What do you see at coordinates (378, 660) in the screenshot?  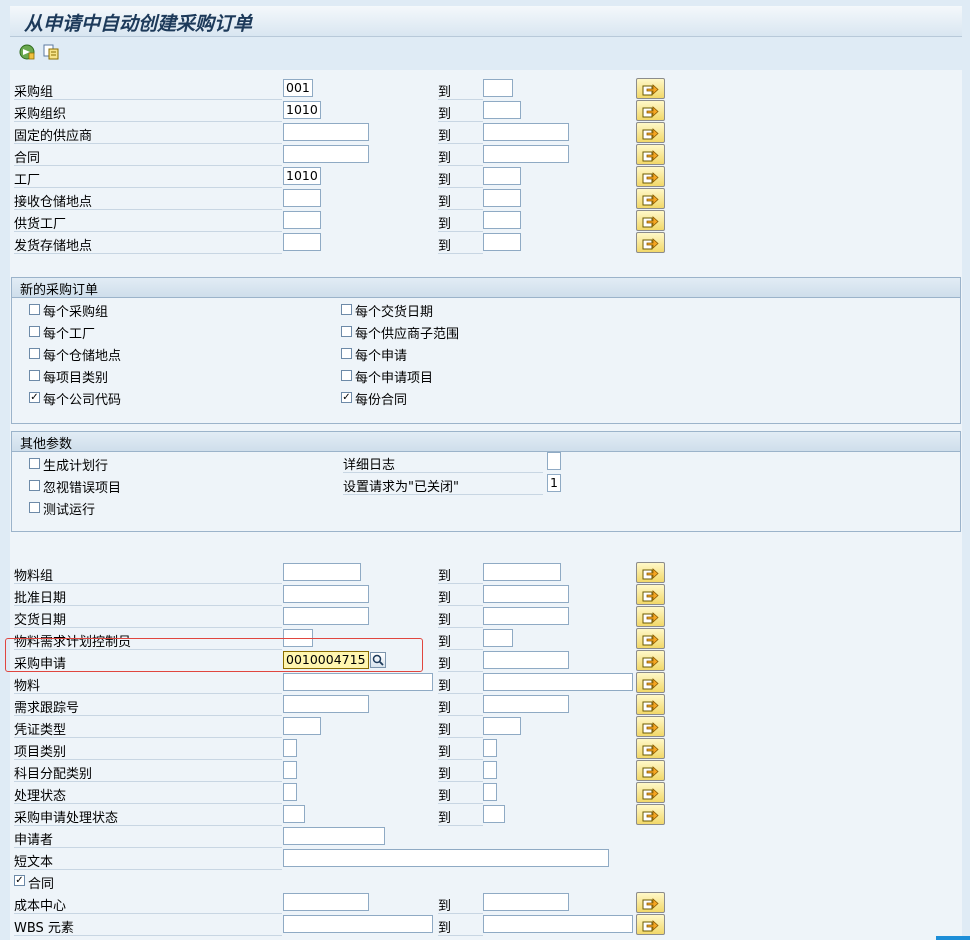 I see `search-help-button` at bounding box center [378, 660].